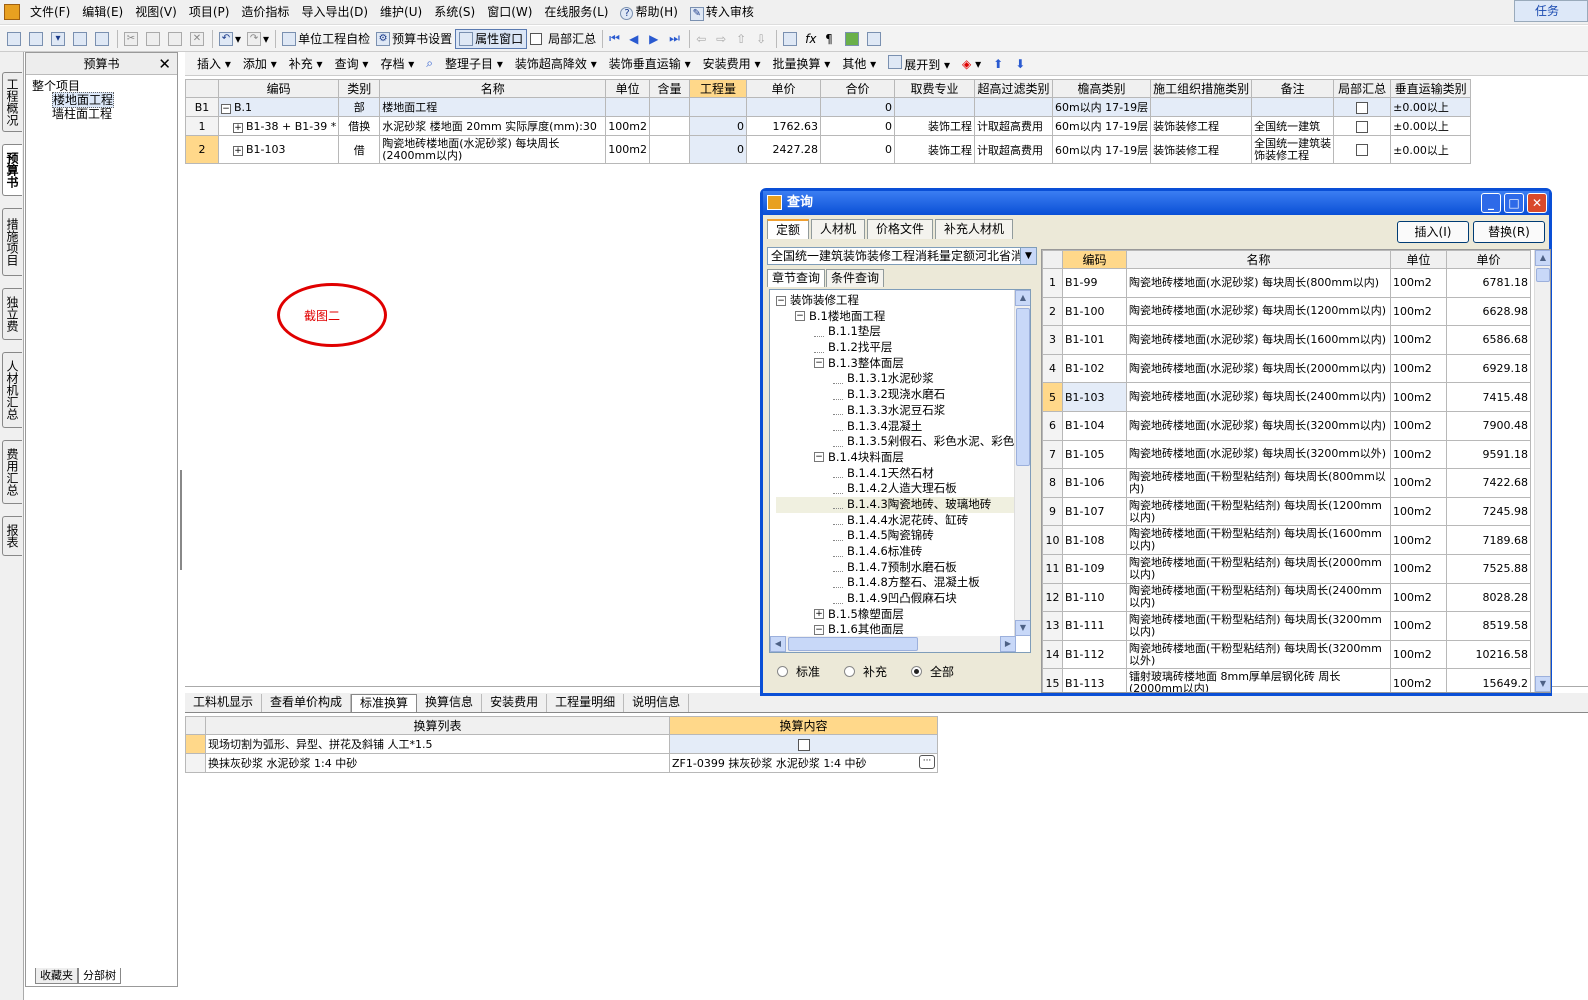 The image size is (1588, 1000). Describe the element at coordinates (650, 63) in the screenshot. I see `vertical-transport-dropdown: 装饰垂直运输 ▾` at that location.